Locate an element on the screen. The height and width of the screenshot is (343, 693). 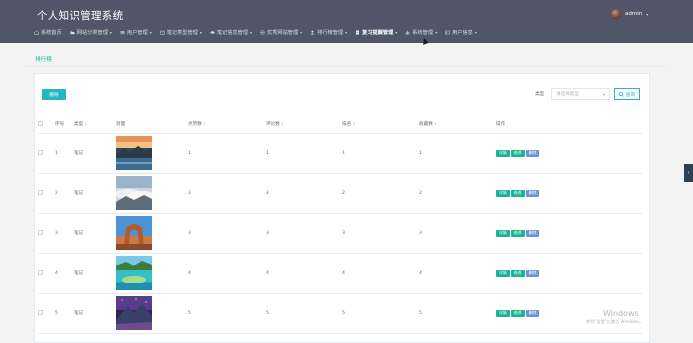
cell-favorites: 5 is located at coordinates (420, 313).